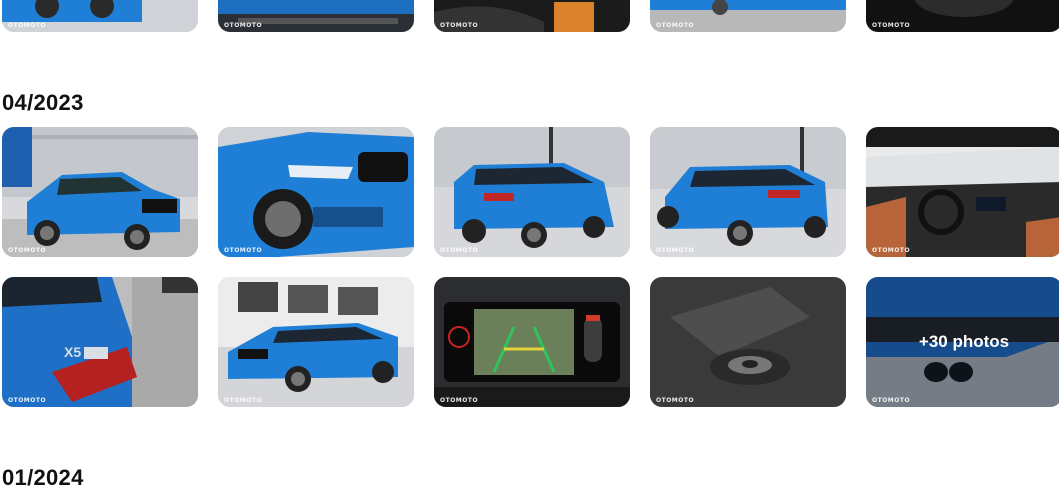 The height and width of the screenshot is (491, 1059). Describe the element at coordinates (43, 477) in the screenshot. I see `section-date-heading: 01/2024` at that location.